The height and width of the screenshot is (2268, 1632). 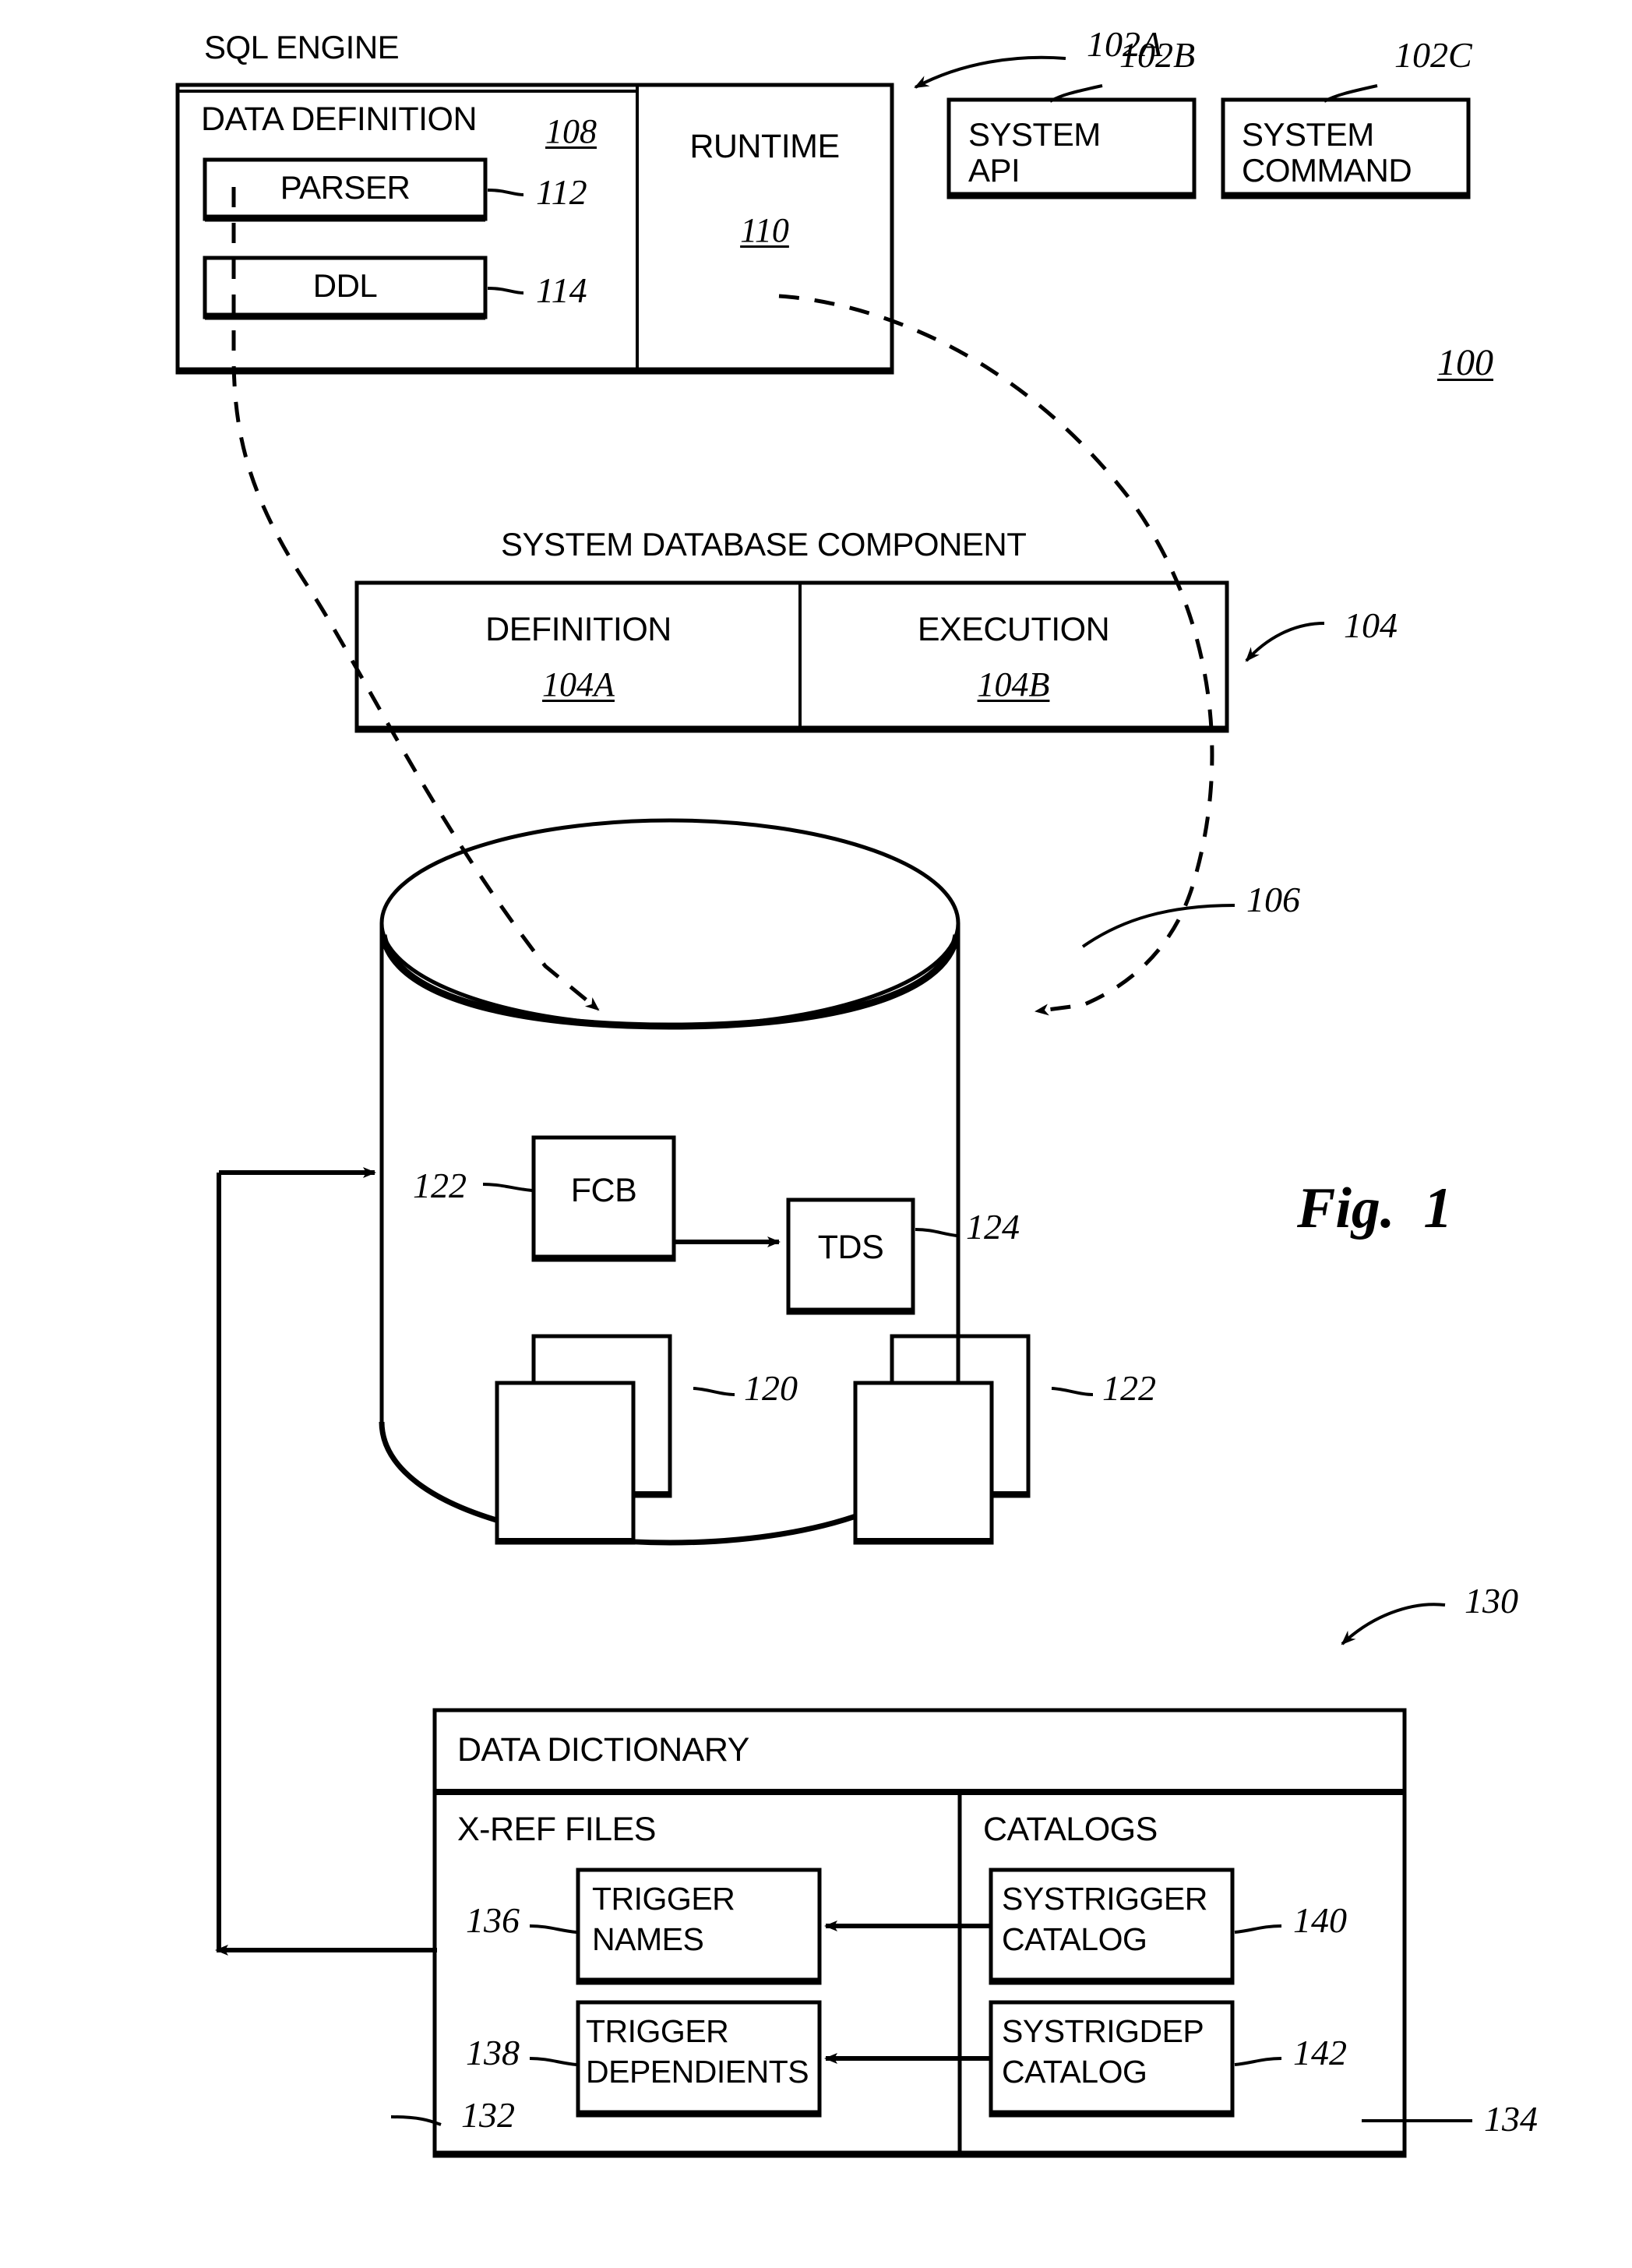 What do you see at coordinates (771, 1388) in the screenshot?
I see `ref-120: 120` at bounding box center [771, 1388].